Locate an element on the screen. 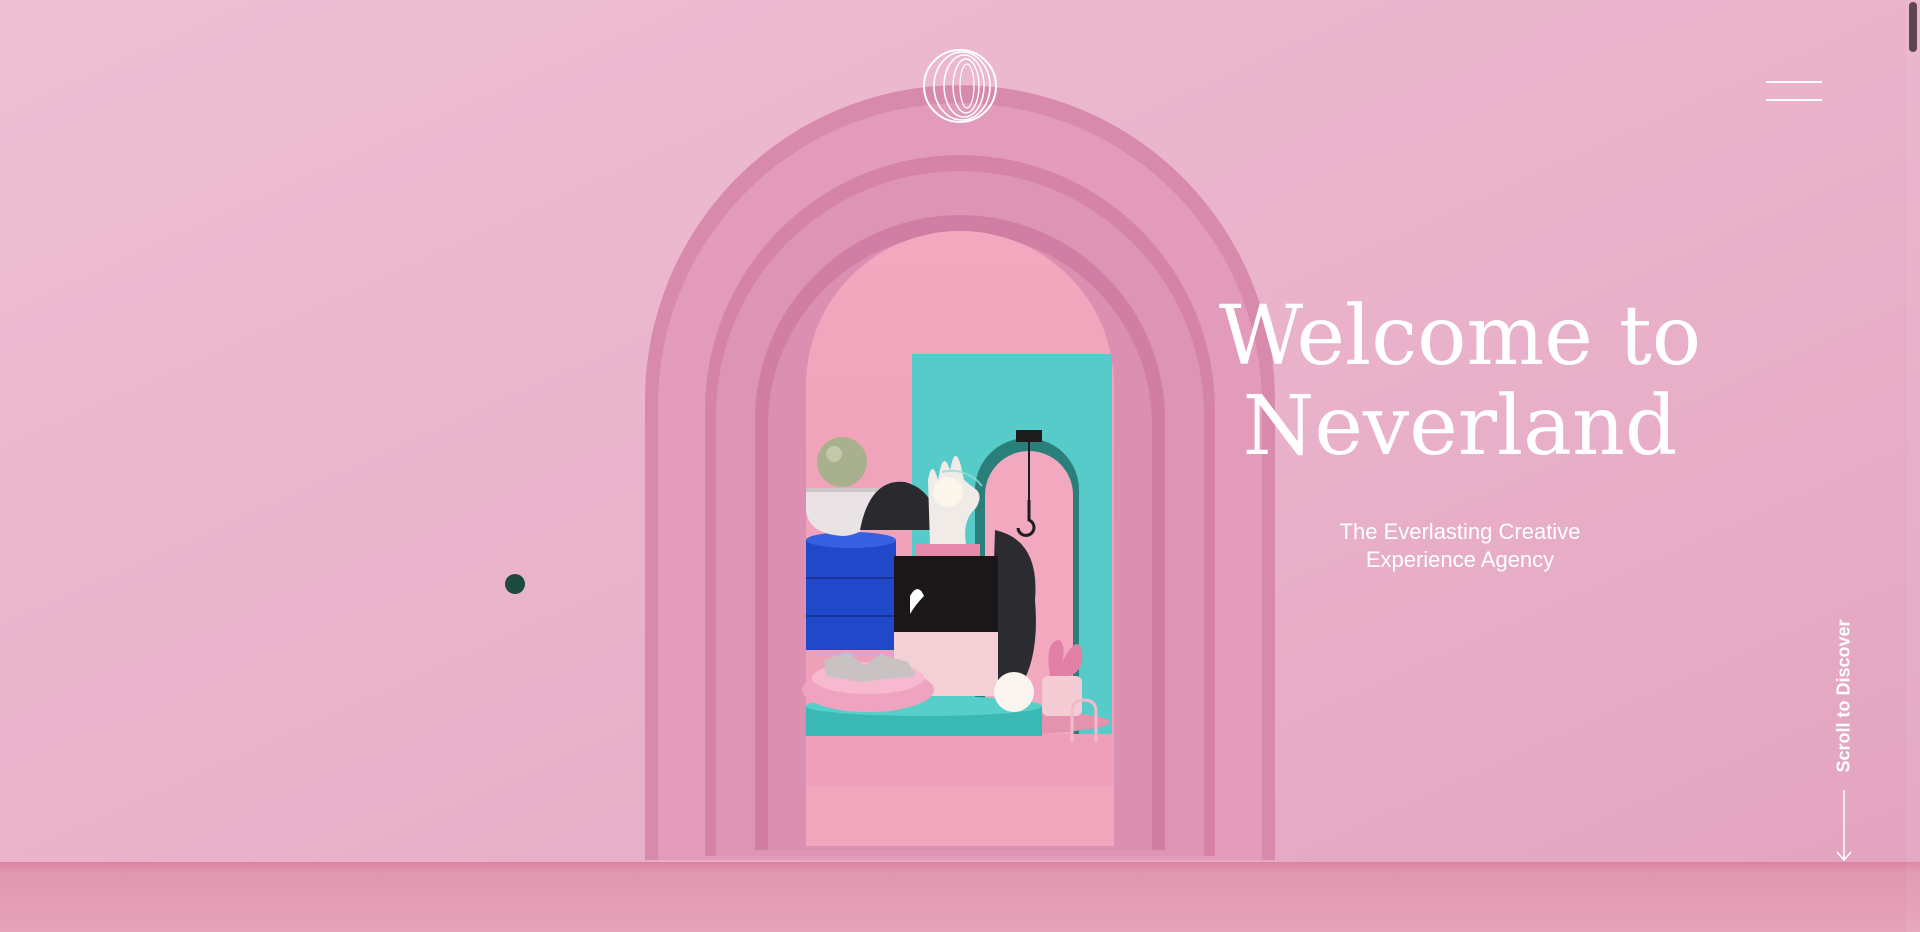 The image size is (1920, 932). scroll-to-discover: Scroll to Discover is located at coordinates (1844, 741).